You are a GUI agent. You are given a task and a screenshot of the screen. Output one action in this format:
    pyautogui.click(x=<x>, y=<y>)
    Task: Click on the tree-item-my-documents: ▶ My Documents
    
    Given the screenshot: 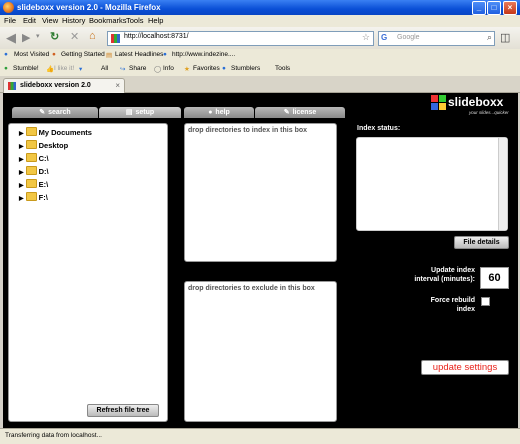 What is the action you would take?
    pyautogui.click(x=55, y=132)
    